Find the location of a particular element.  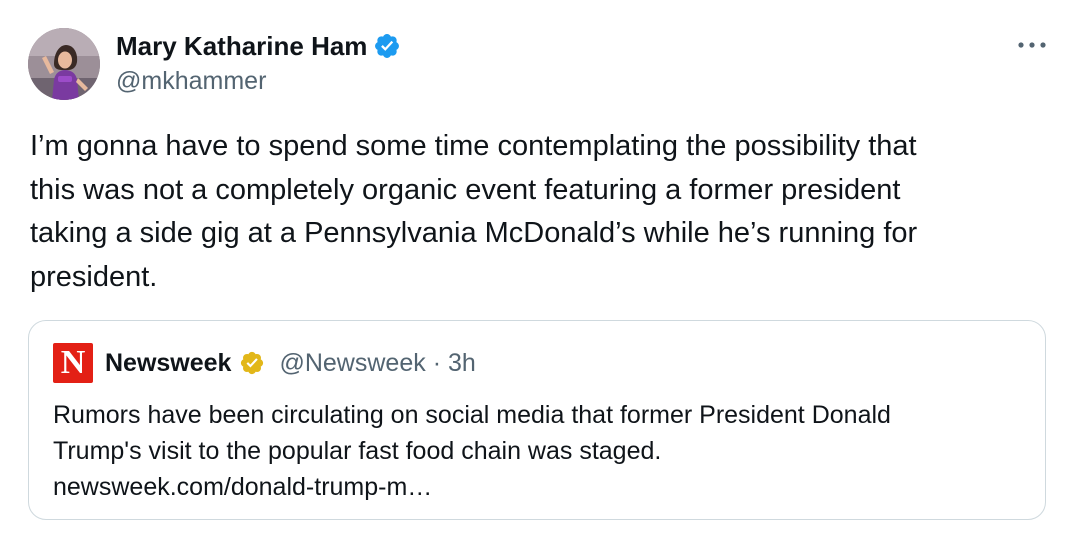

more-options-button is located at coordinates (1032, 45).